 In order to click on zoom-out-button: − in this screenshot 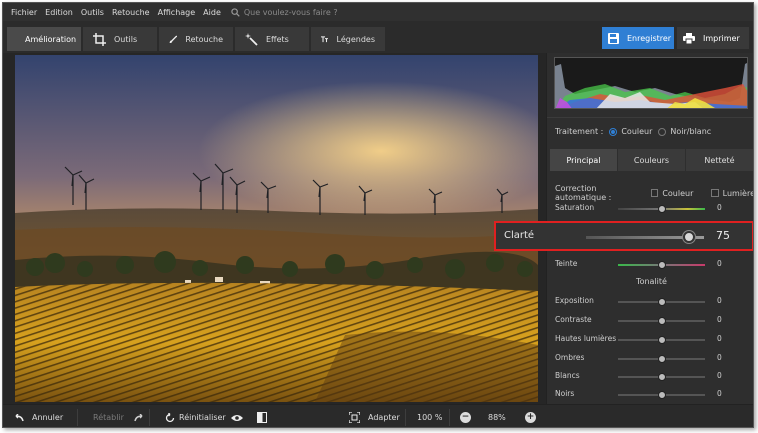, I will do `click(465, 416)`.